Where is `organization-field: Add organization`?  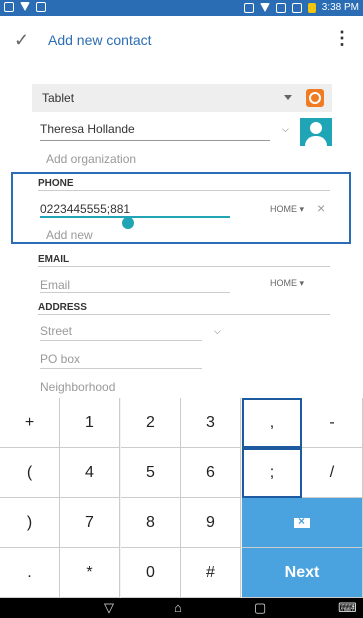
organization-field: Add organization is located at coordinates (91, 159).